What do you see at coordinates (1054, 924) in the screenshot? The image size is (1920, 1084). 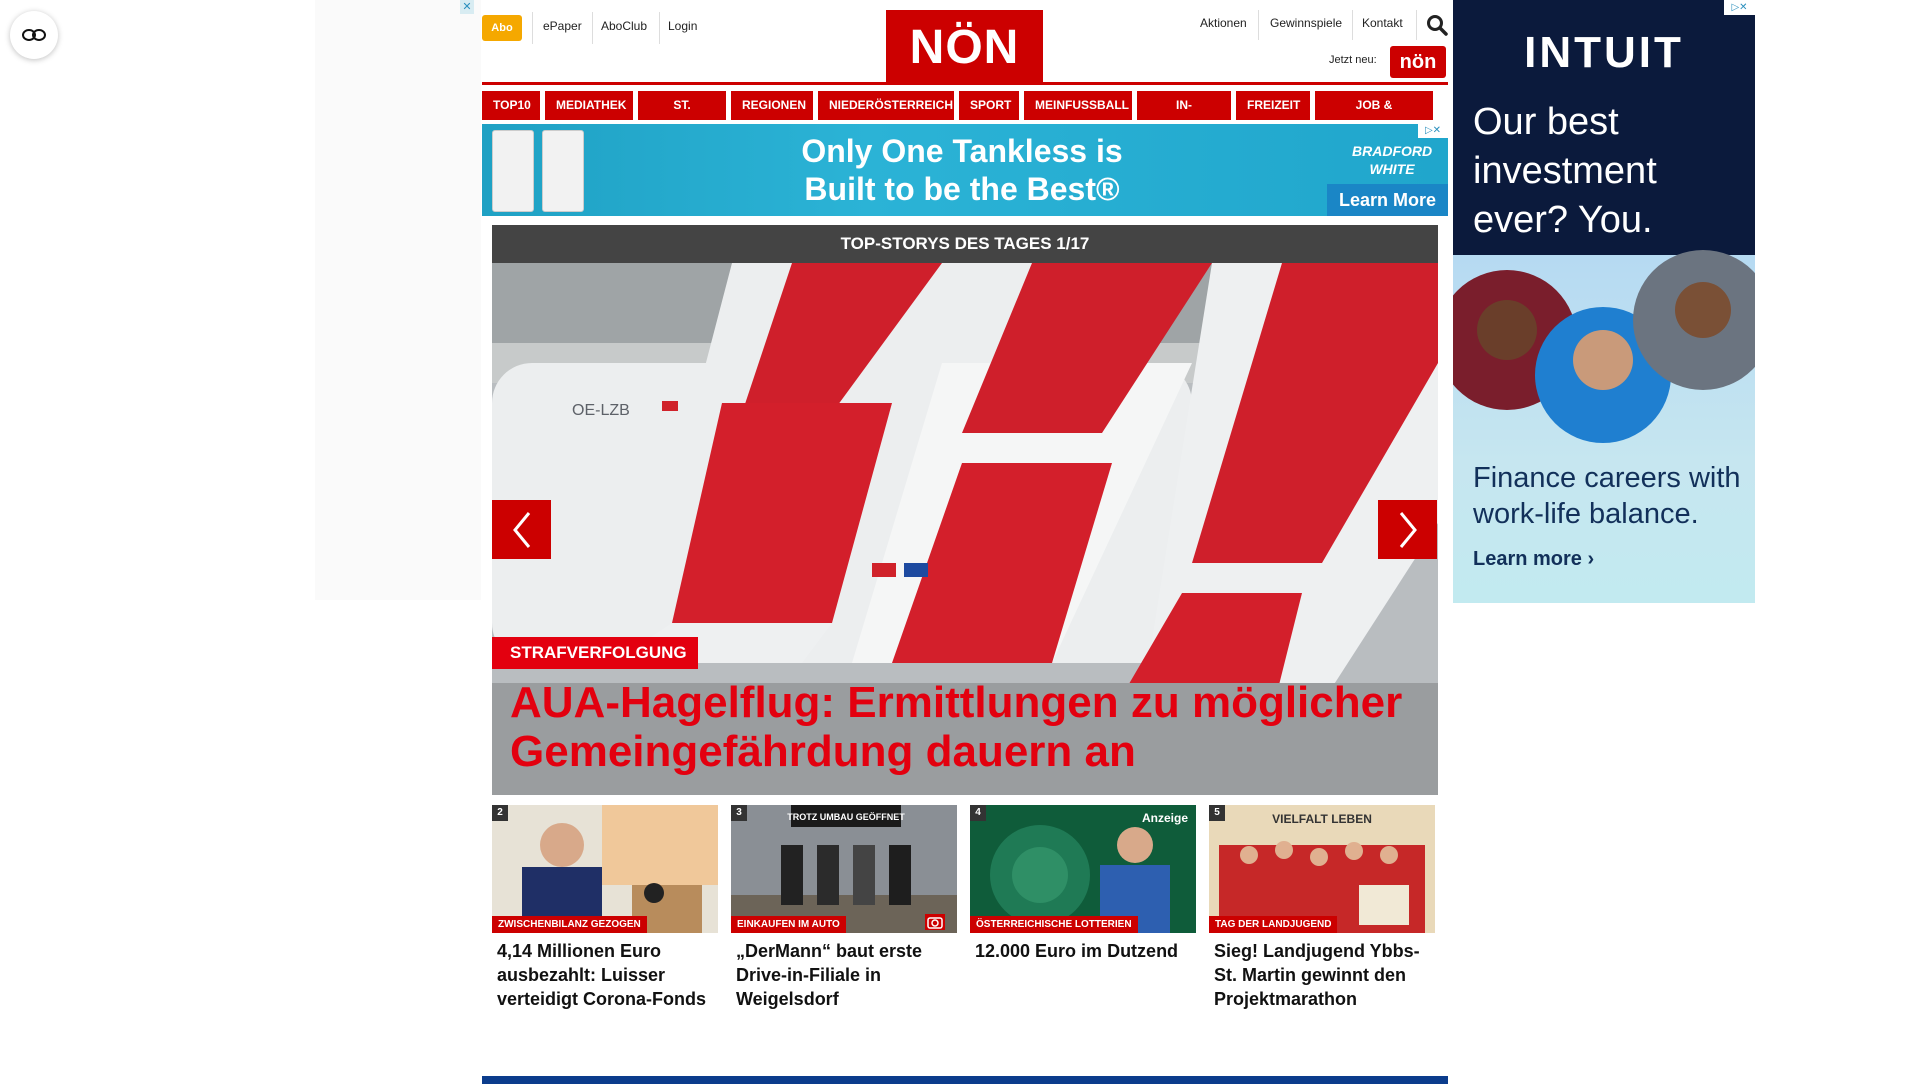 I see `story-tag: ÖSTERREICHISCHE LOTTERIEN` at bounding box center [1054, 924].